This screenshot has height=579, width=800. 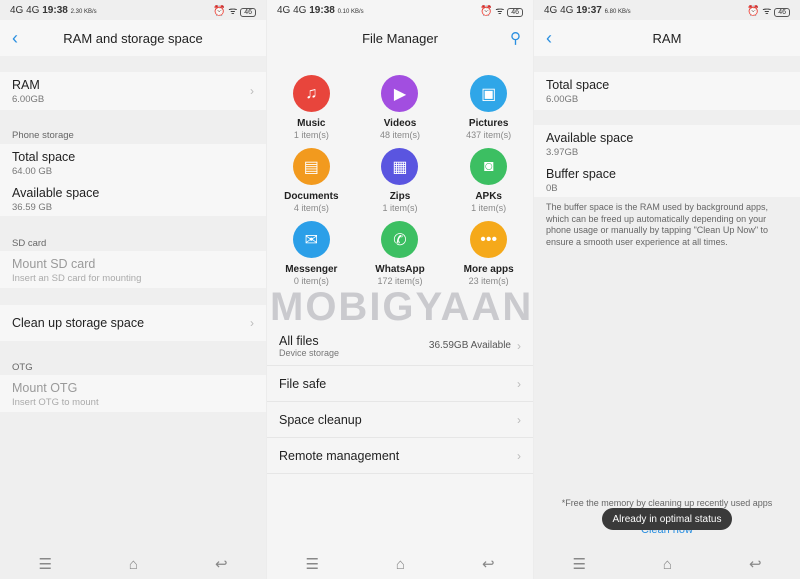 I want to click on total-space-item: Total space 64.00 GB, so click(x=133, y=162).